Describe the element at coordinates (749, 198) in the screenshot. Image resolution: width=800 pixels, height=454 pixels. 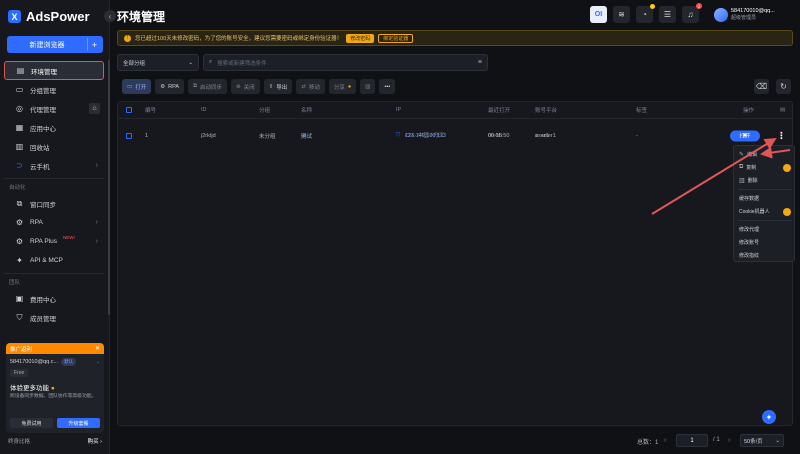
I see `menu-cache-data: 缓存数据` at that location.